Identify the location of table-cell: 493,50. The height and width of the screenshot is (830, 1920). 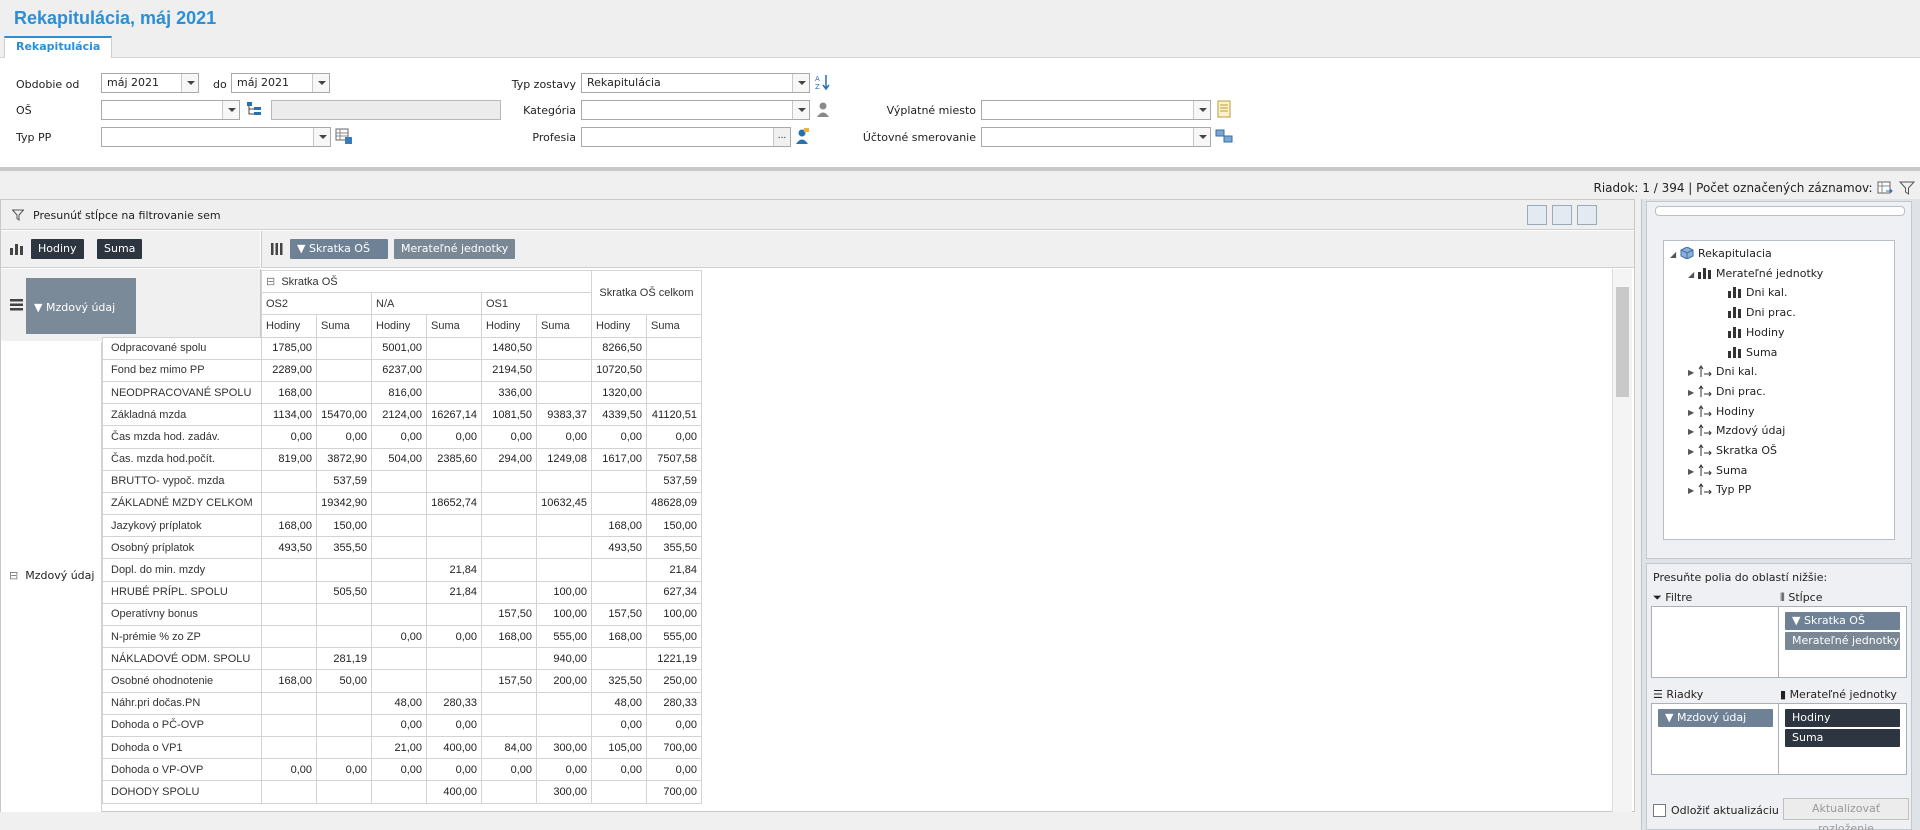
(289, 548).